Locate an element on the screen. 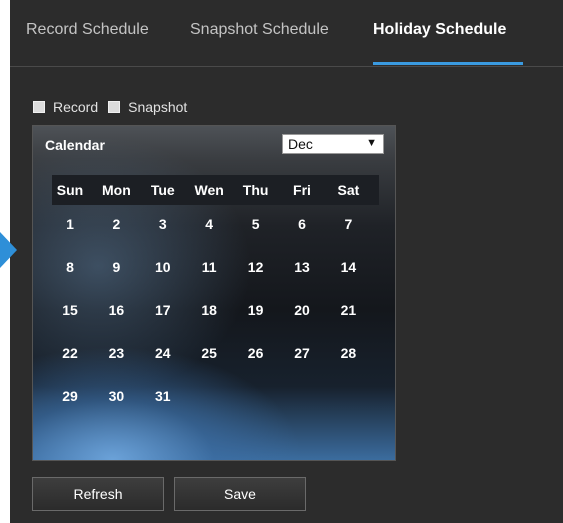  calendar-day: 29 is located at coordinates (70, 396).